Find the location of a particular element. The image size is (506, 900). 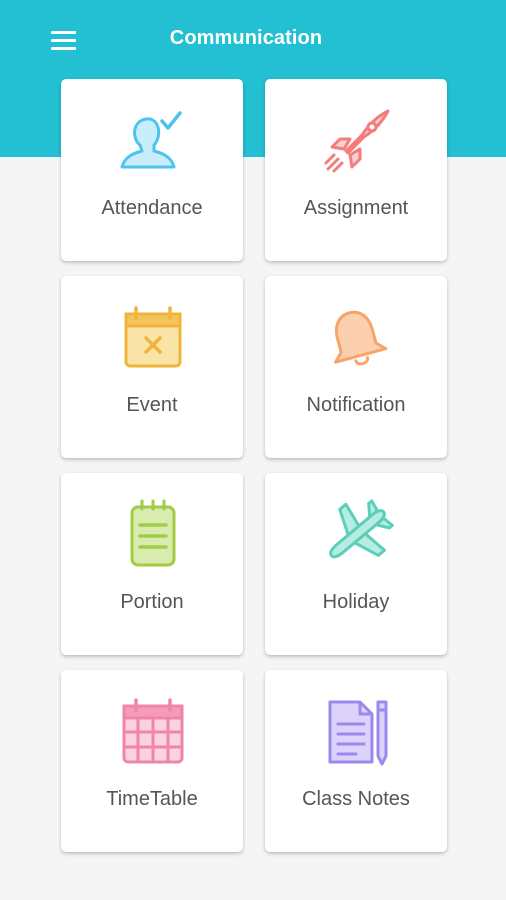

attendance-tile: Attendance is located at coordinates (152, 170).